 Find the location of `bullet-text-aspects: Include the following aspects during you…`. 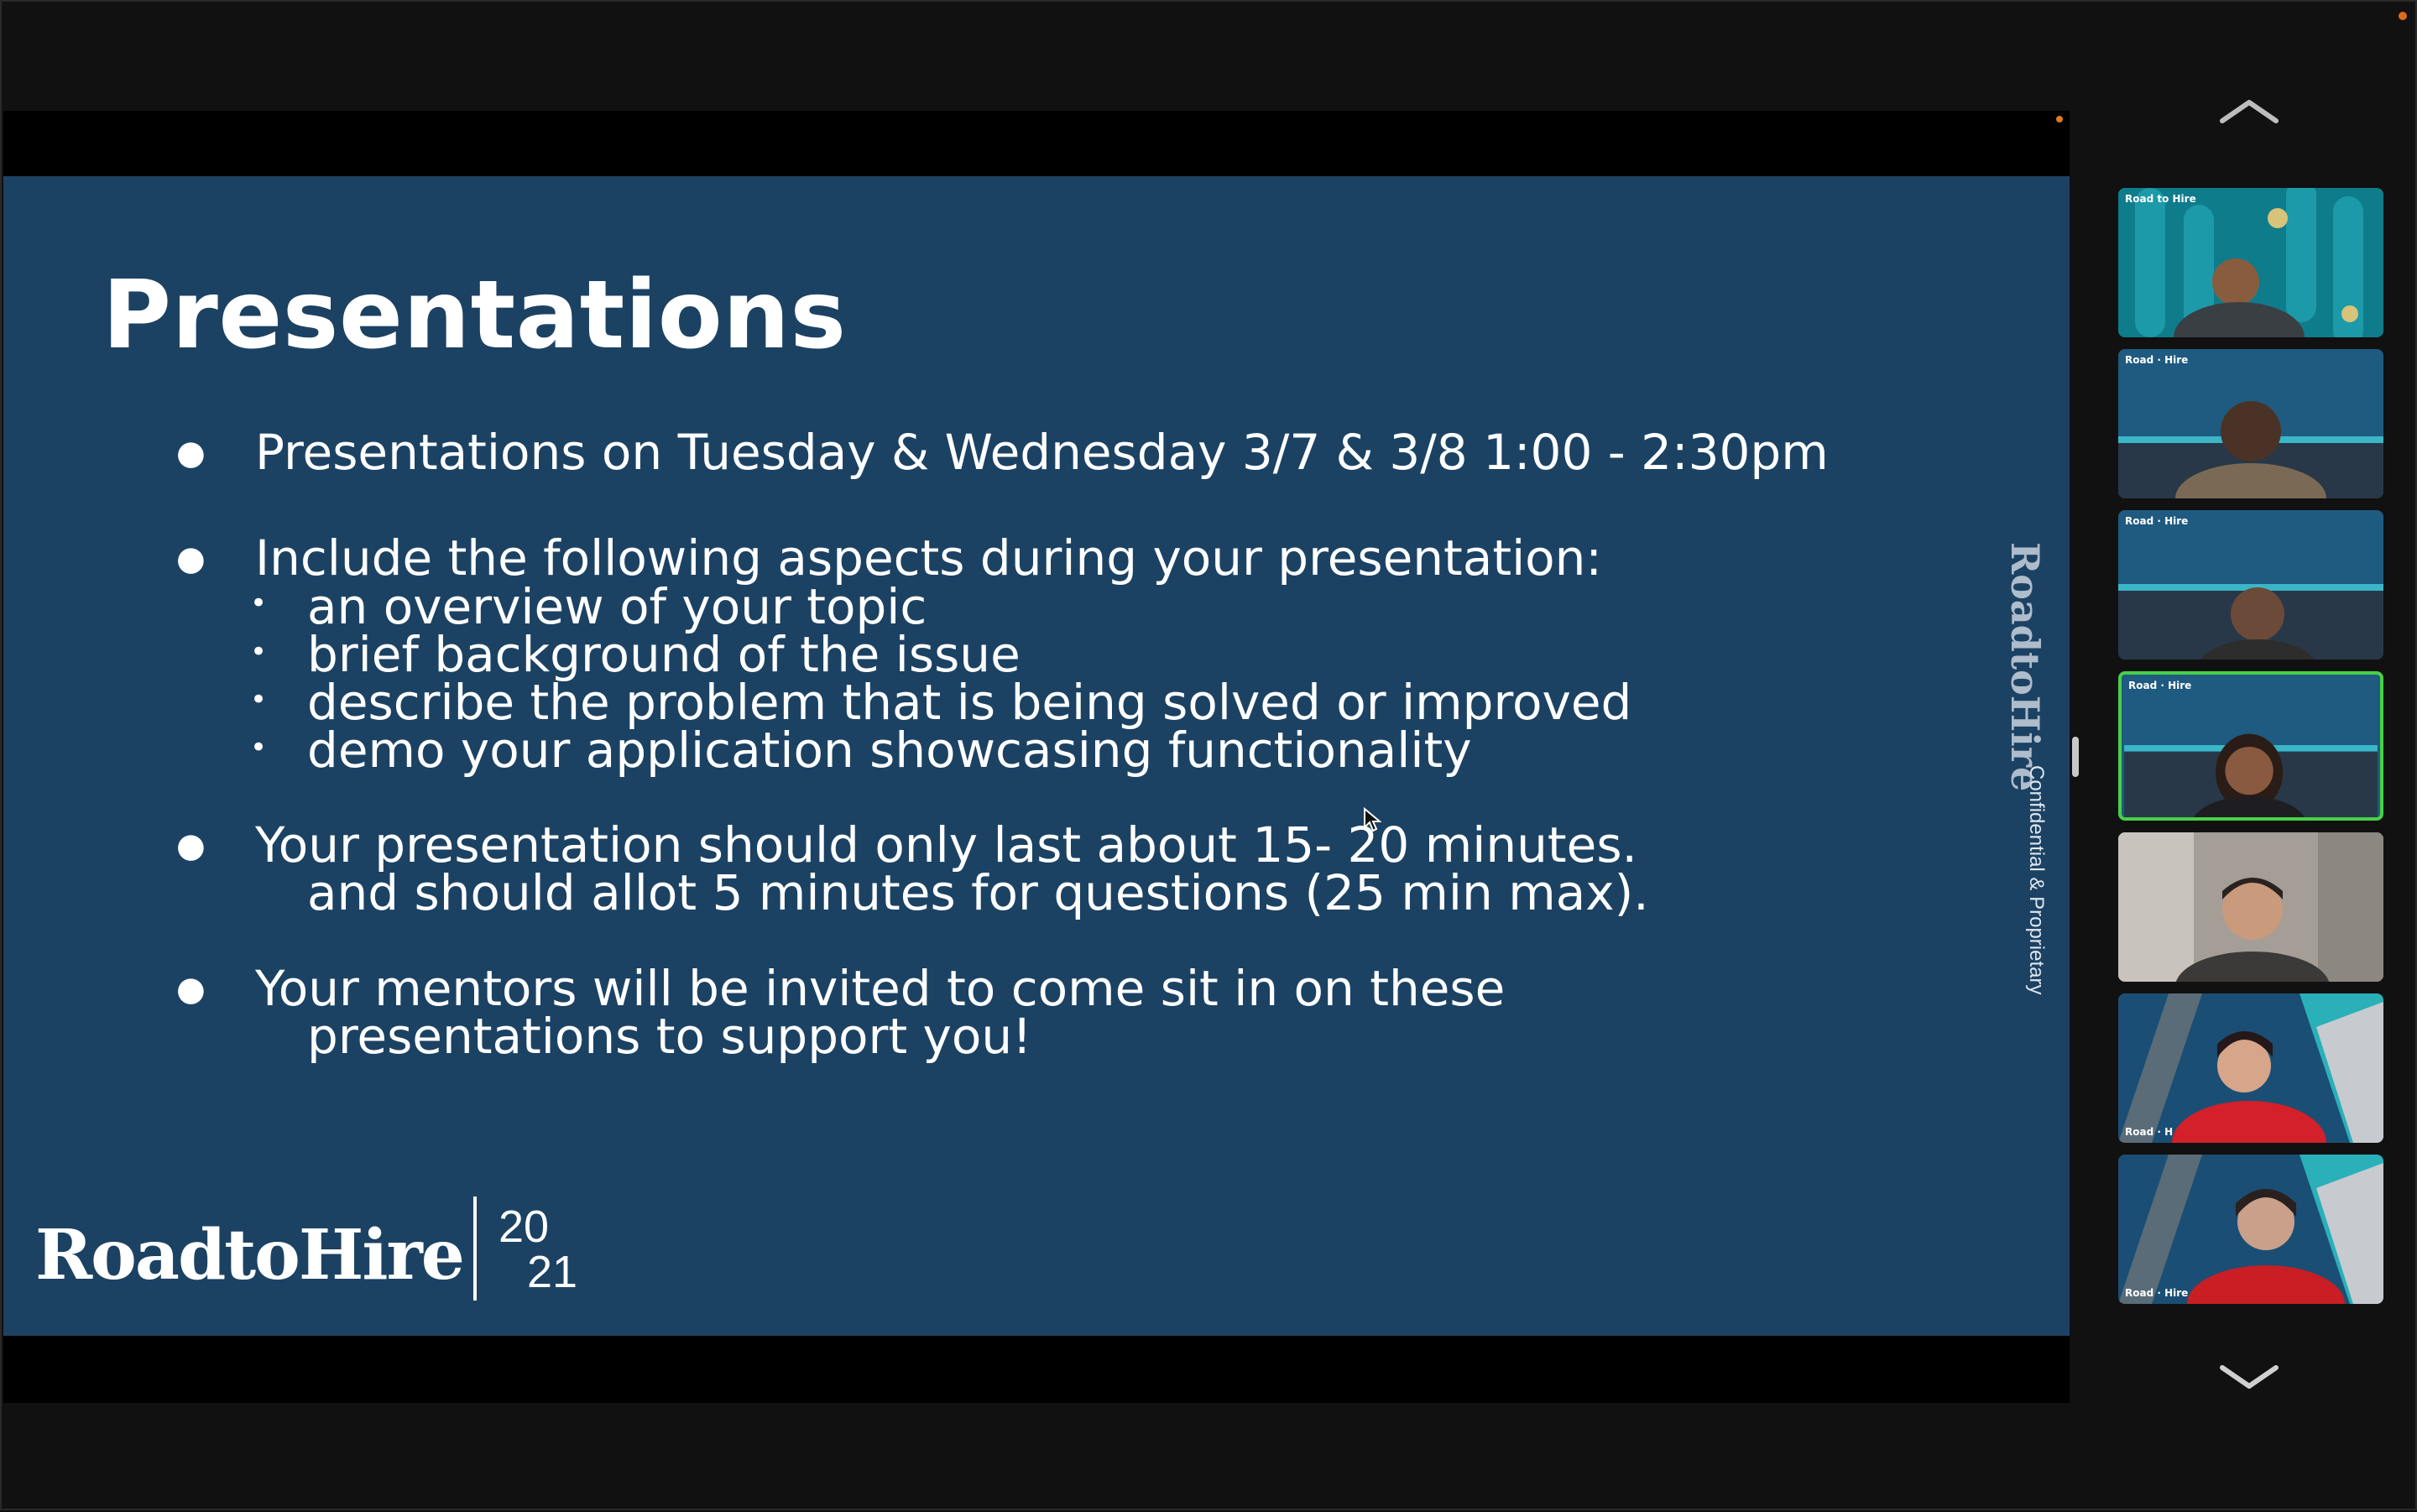

bullet-text-aspects: Include the following aspects during you… is located at coordinates (928, 558).